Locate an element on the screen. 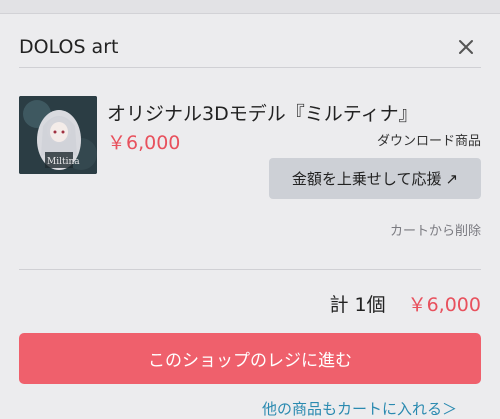 This screenshot has width=500, height=419. shop-name: DOLOS art is located at coordinates (69, 47).